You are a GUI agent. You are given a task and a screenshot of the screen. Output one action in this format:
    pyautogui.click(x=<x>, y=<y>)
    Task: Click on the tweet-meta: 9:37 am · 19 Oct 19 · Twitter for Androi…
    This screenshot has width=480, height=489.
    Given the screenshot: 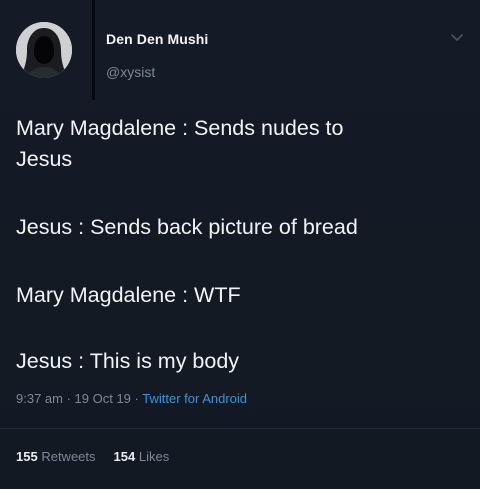 What is the action you would take?
    pyautogui.click(x=131, y=398)
    